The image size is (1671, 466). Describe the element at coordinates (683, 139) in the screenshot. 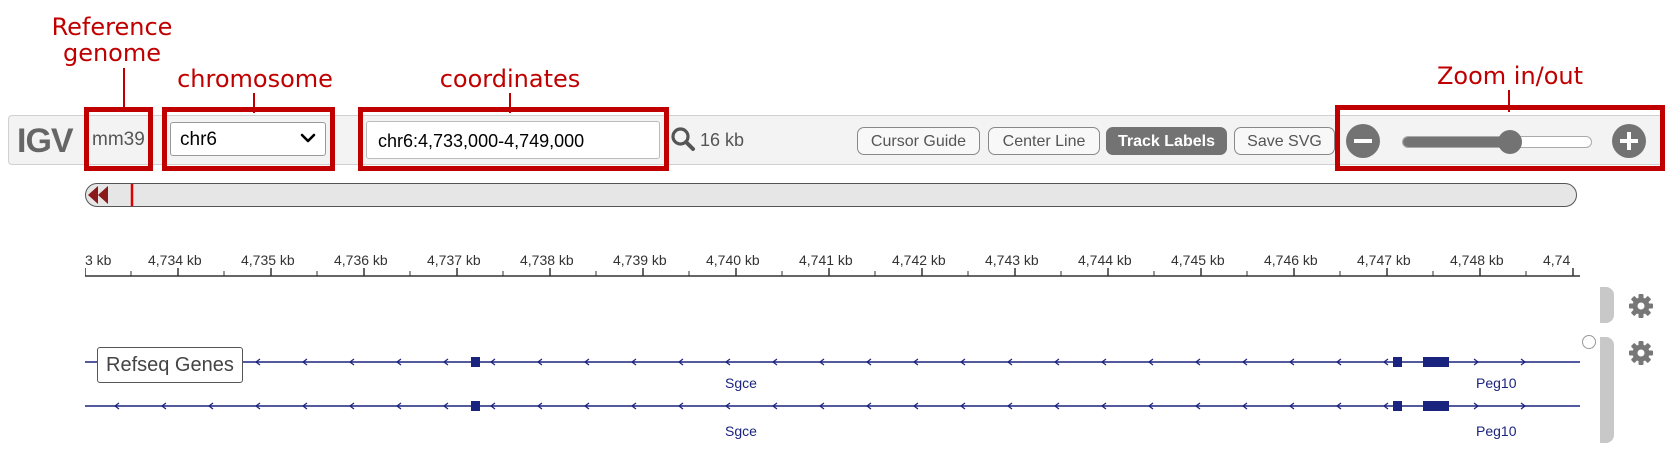

I see `search-icon` at that location.